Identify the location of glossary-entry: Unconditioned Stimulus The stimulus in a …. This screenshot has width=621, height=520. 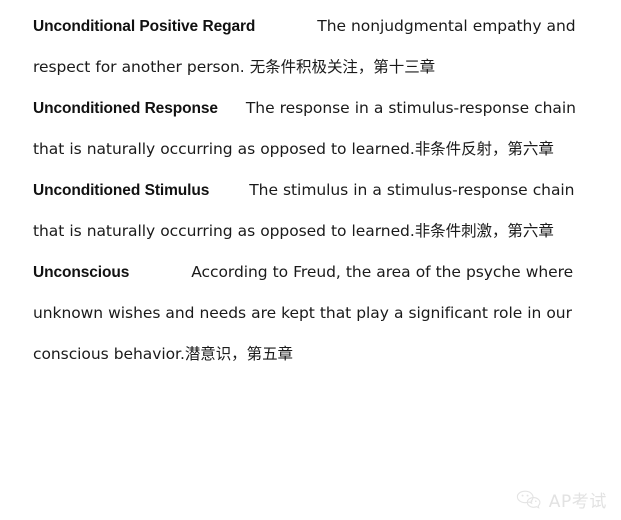
(310, 211).